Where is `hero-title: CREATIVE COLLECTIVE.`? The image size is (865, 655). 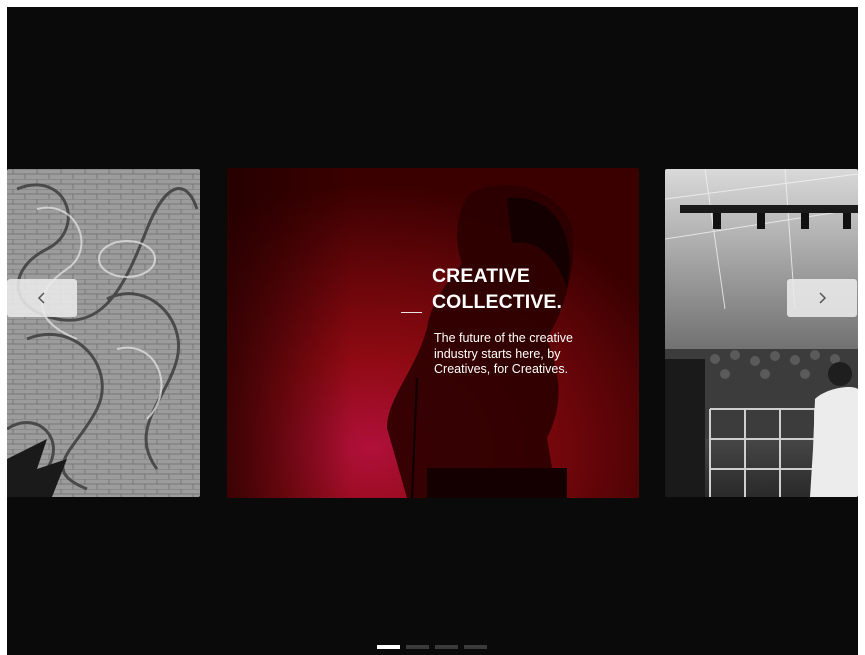
hero-title: CREATIVE COLLECTIVE. is located at coordinates (532, 289).